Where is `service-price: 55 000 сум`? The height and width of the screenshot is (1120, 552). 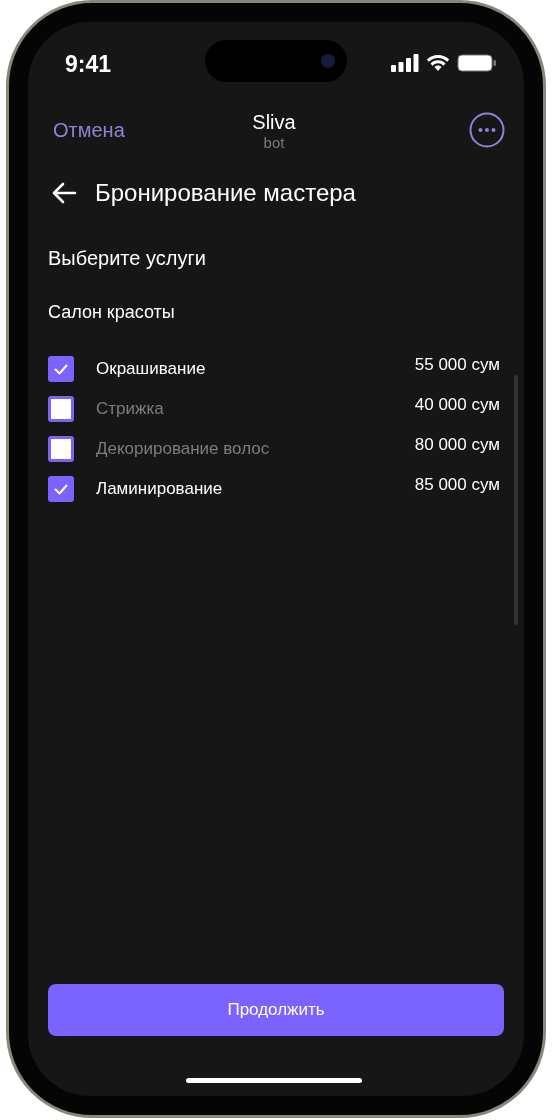
service-price: 55 000 сум is located at coordinates (457, 365).